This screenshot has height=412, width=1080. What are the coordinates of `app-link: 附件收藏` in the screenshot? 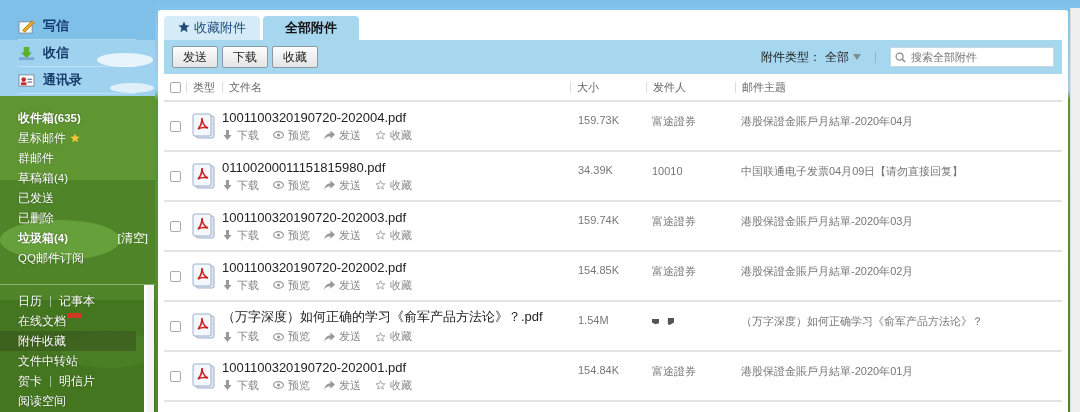 It's located at (42, 341).